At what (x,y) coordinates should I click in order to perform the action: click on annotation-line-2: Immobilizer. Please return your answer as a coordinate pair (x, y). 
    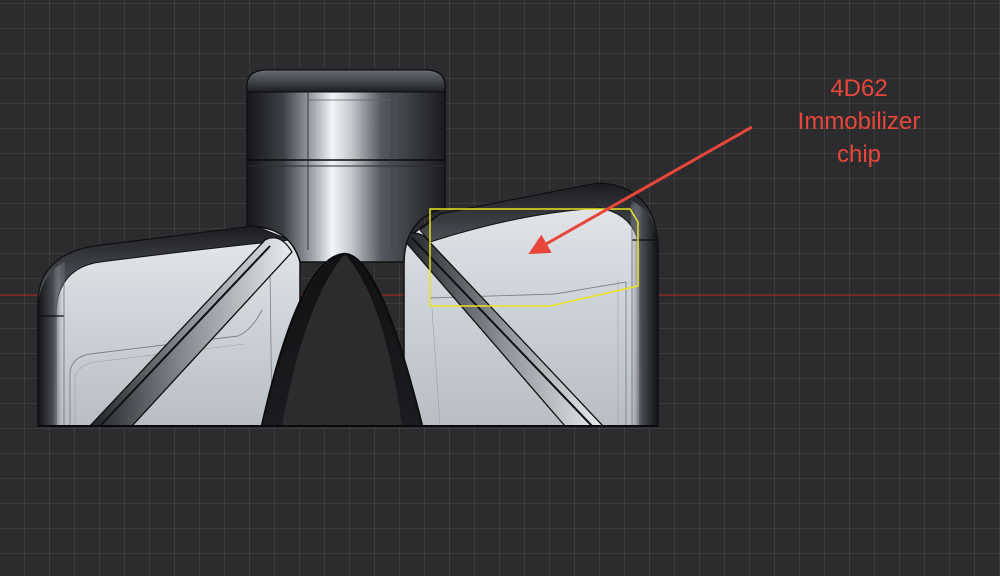
    Looking at the image, I should click on (859, 121).